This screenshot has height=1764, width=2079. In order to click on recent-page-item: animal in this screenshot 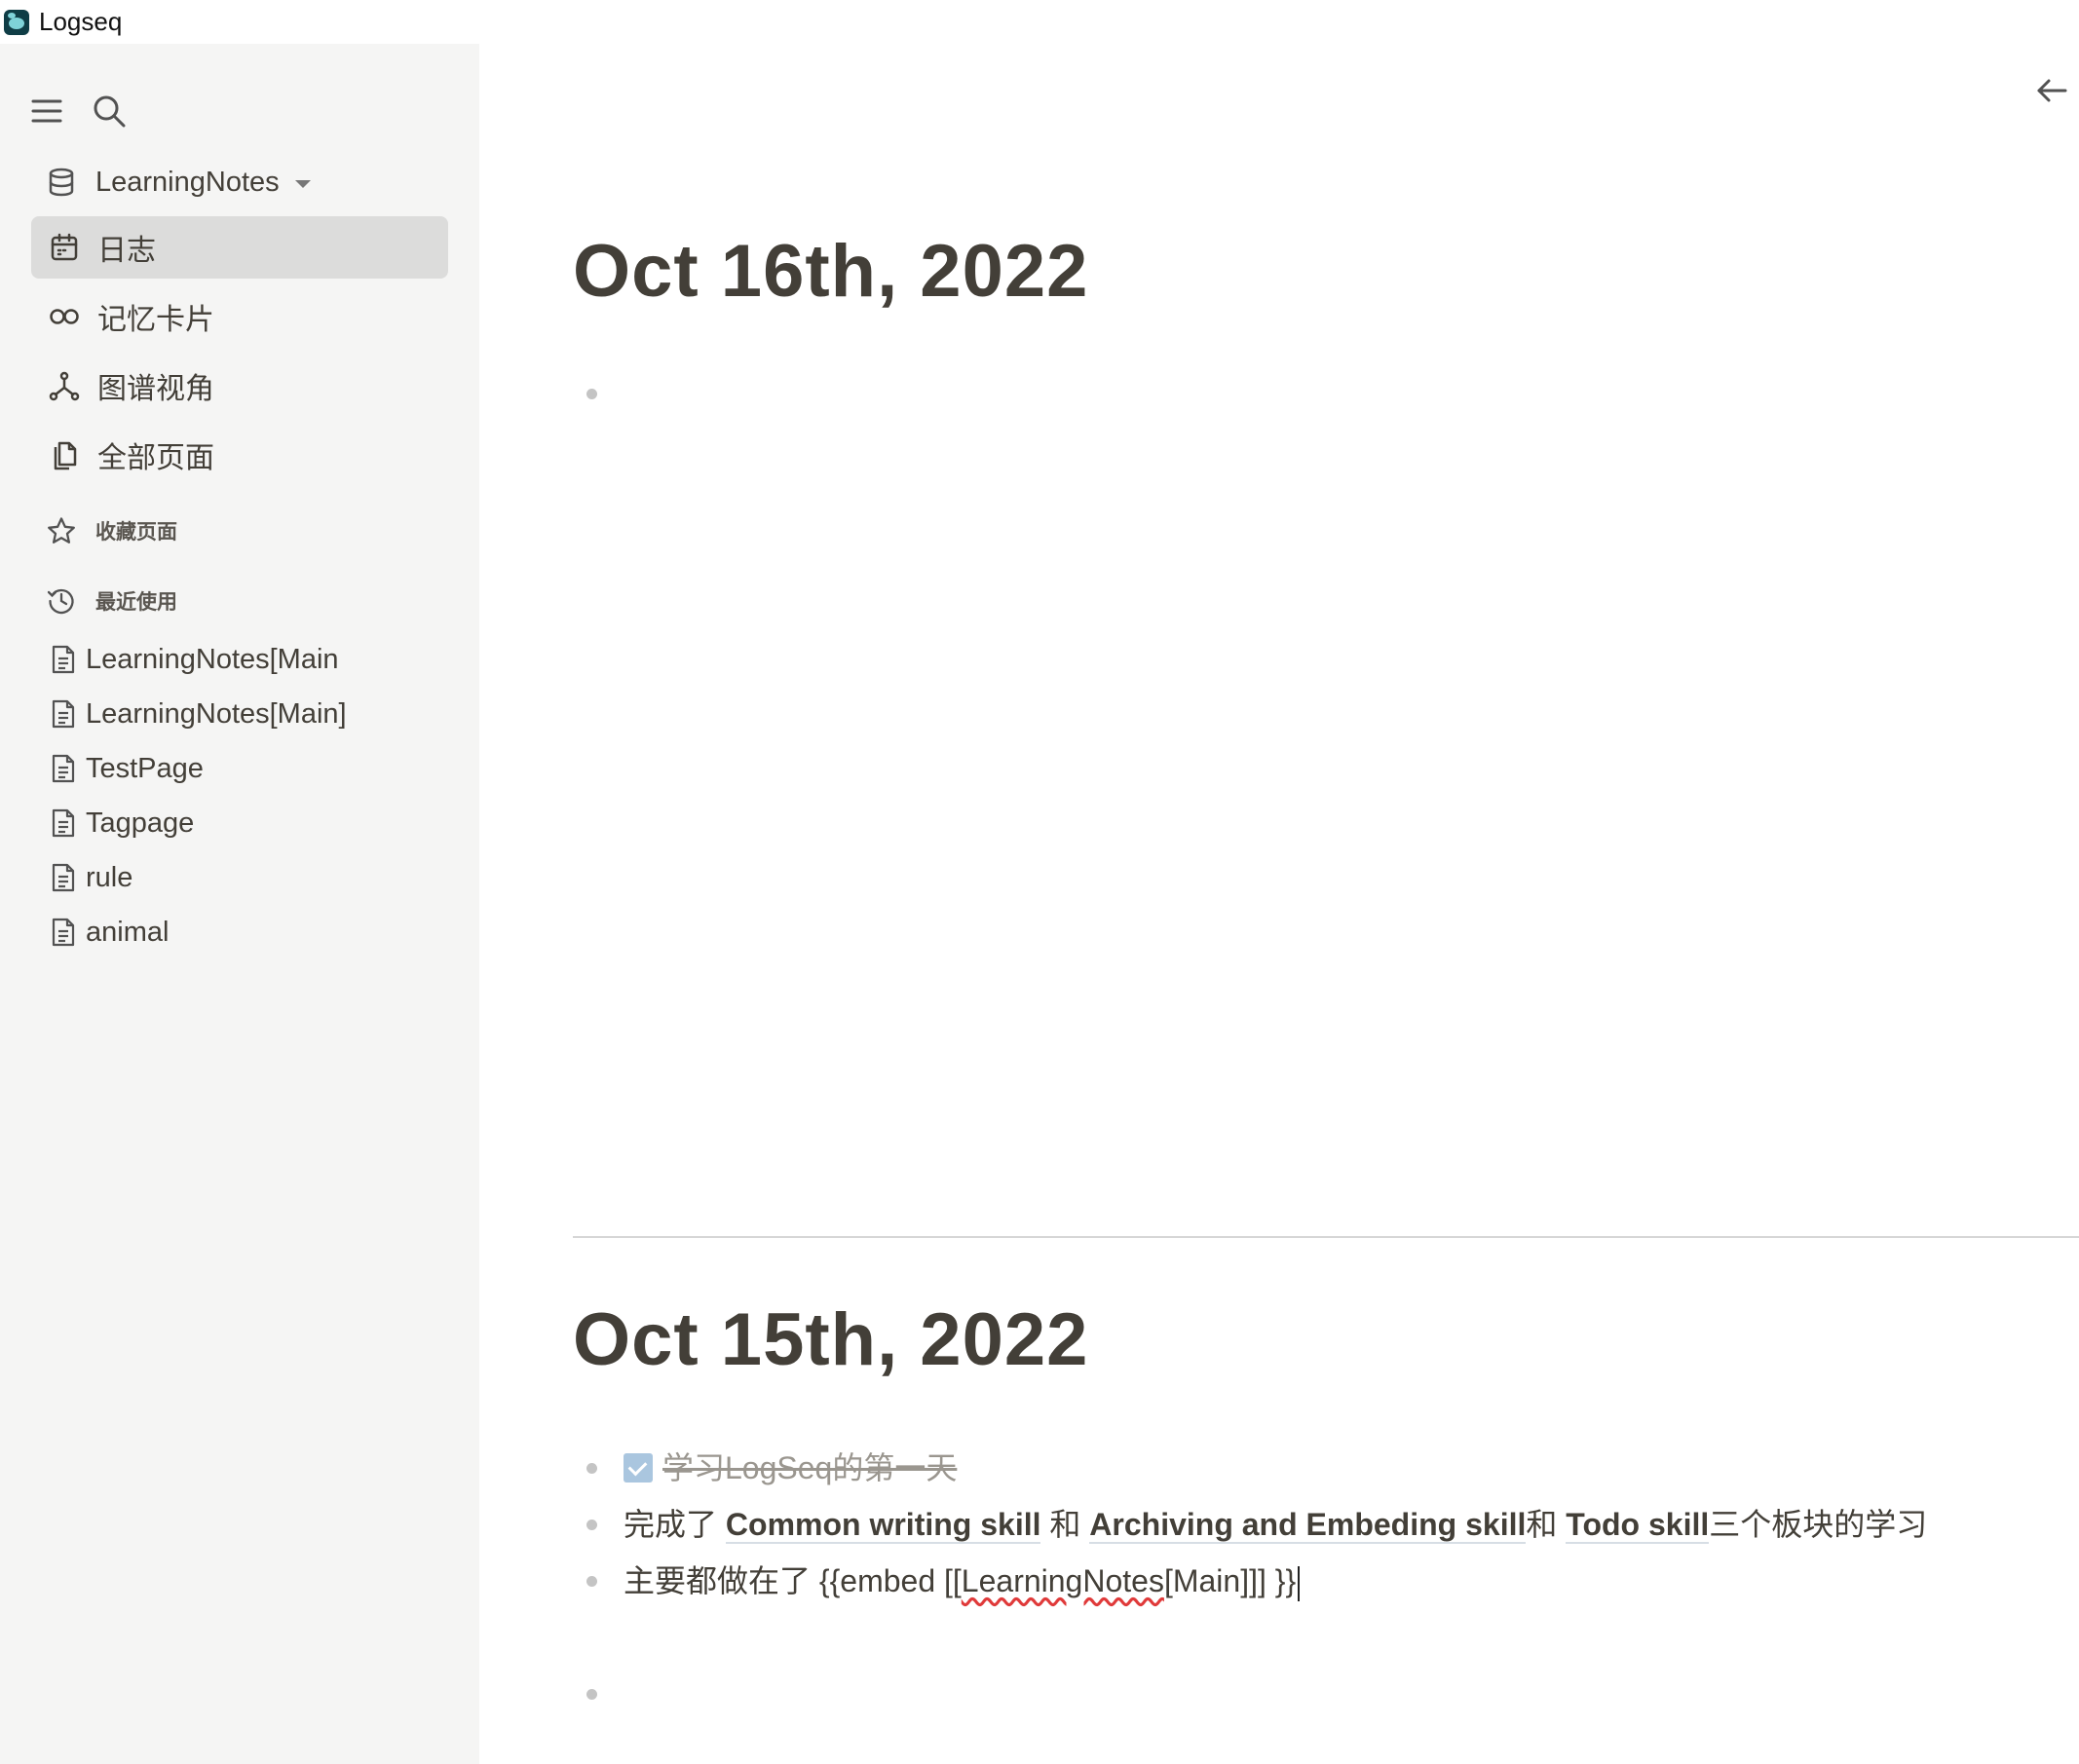, I will do `click(110, 932)`.